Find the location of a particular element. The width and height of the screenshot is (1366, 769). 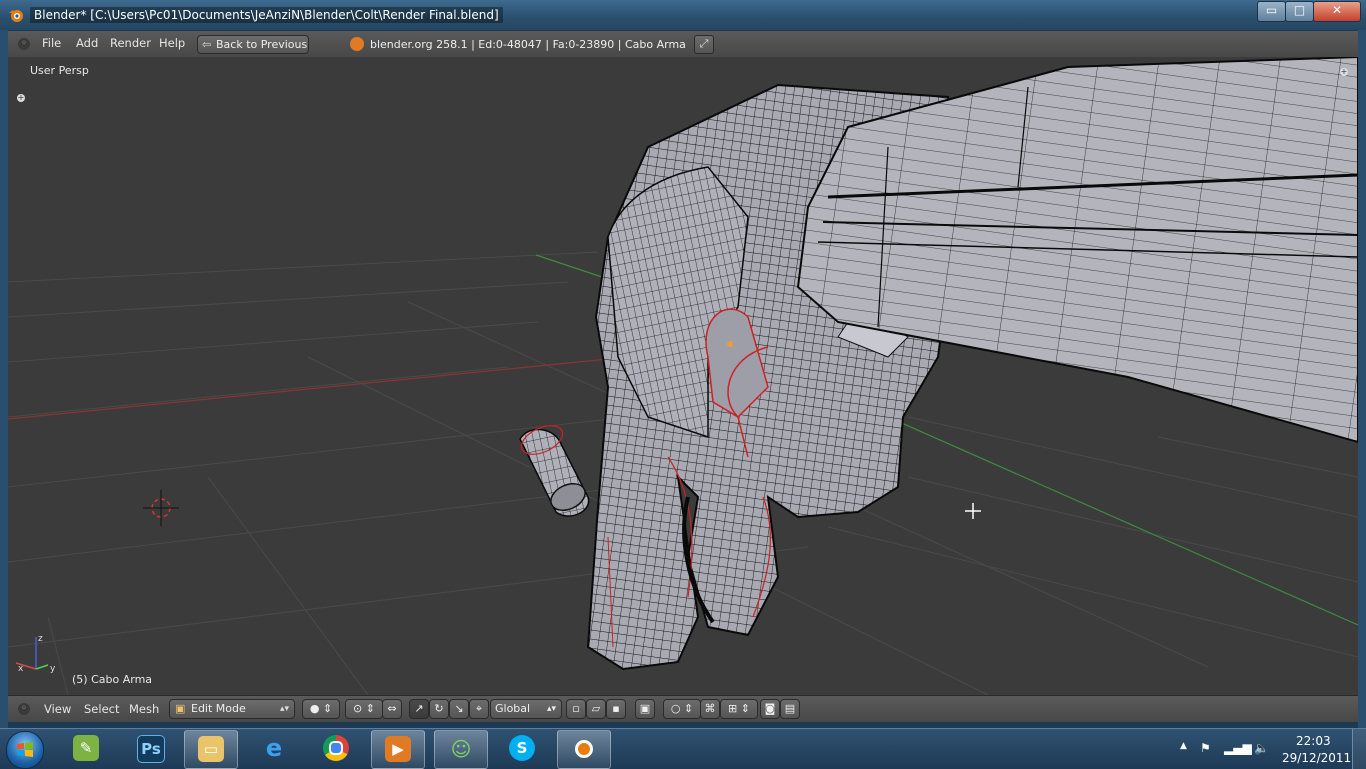

proportional-icon: ○ ⇕ is located at coordinates (682, 708).